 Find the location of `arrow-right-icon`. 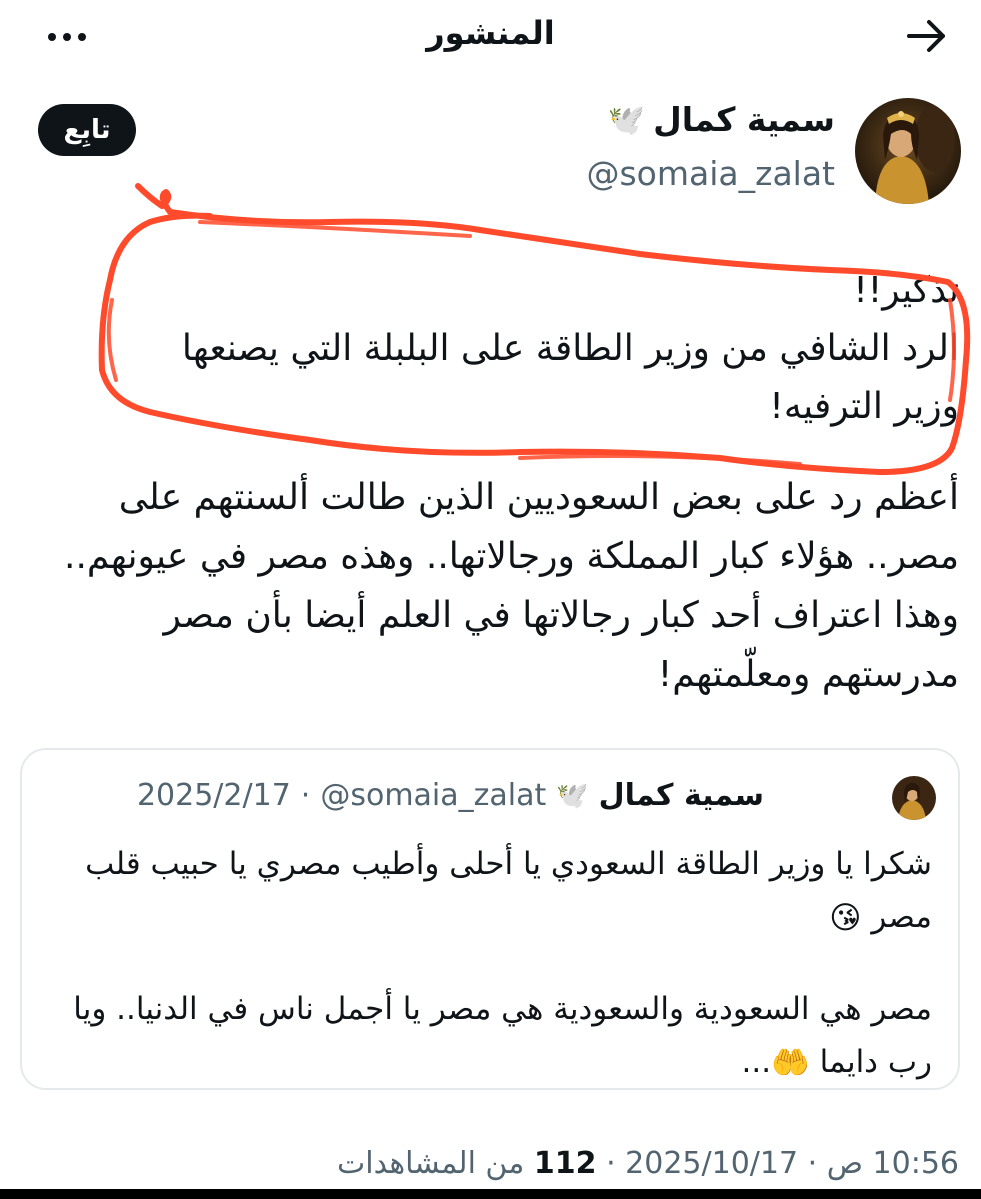

arrow-right-icon is located at coordinates (926, 36).